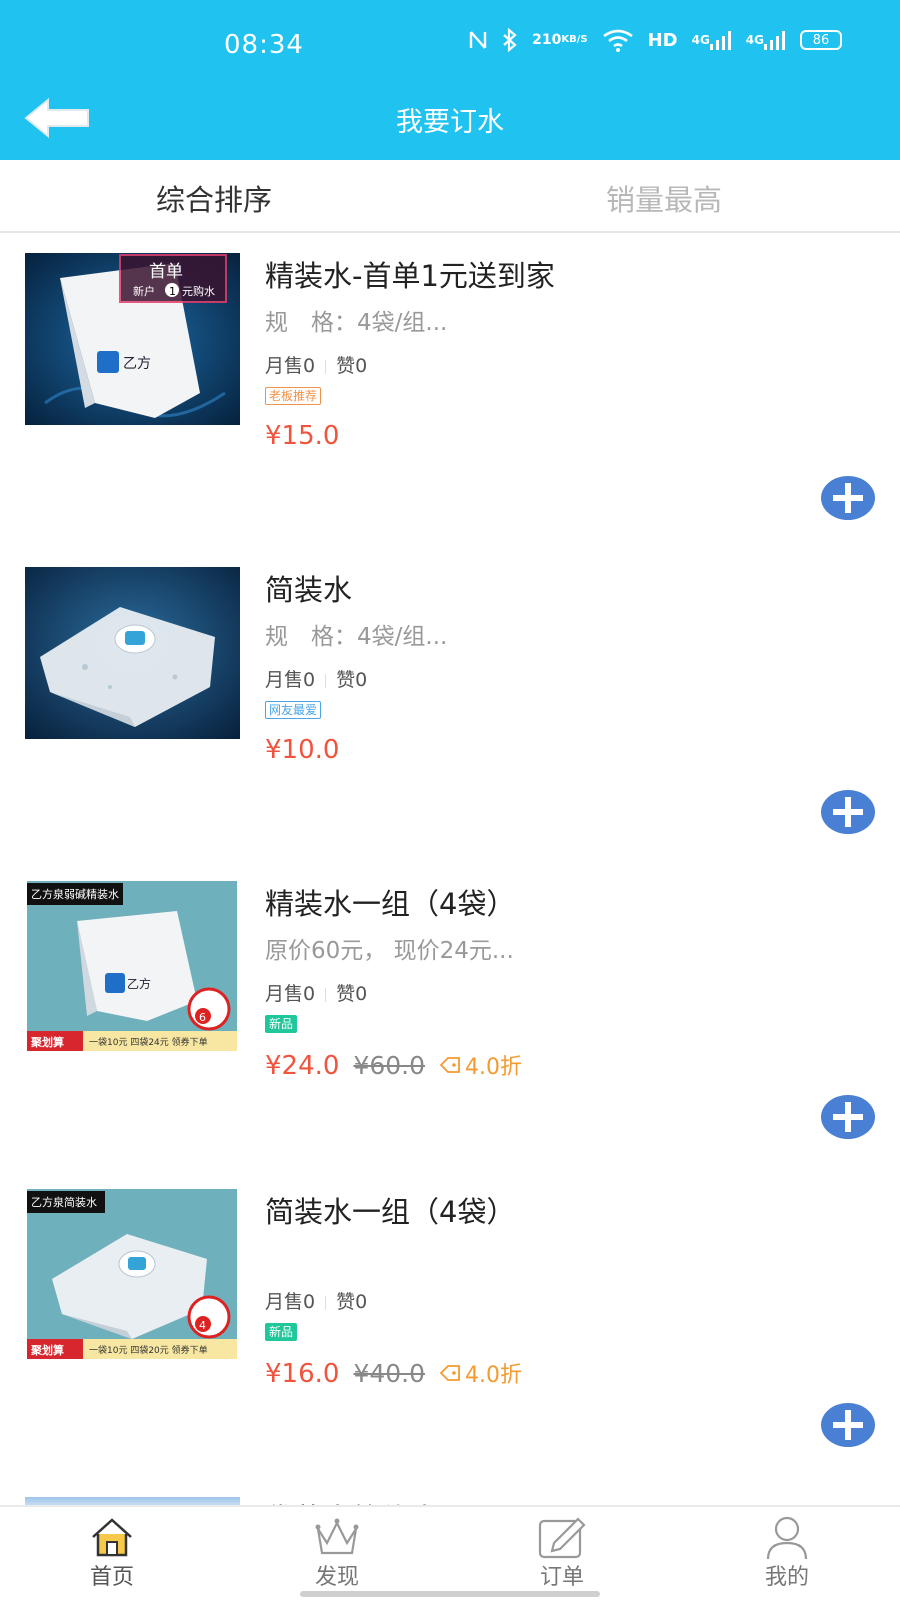 This screenshot has width=900, height=1600. I want to click on product-price: ¥15.0, so click(302, 436).